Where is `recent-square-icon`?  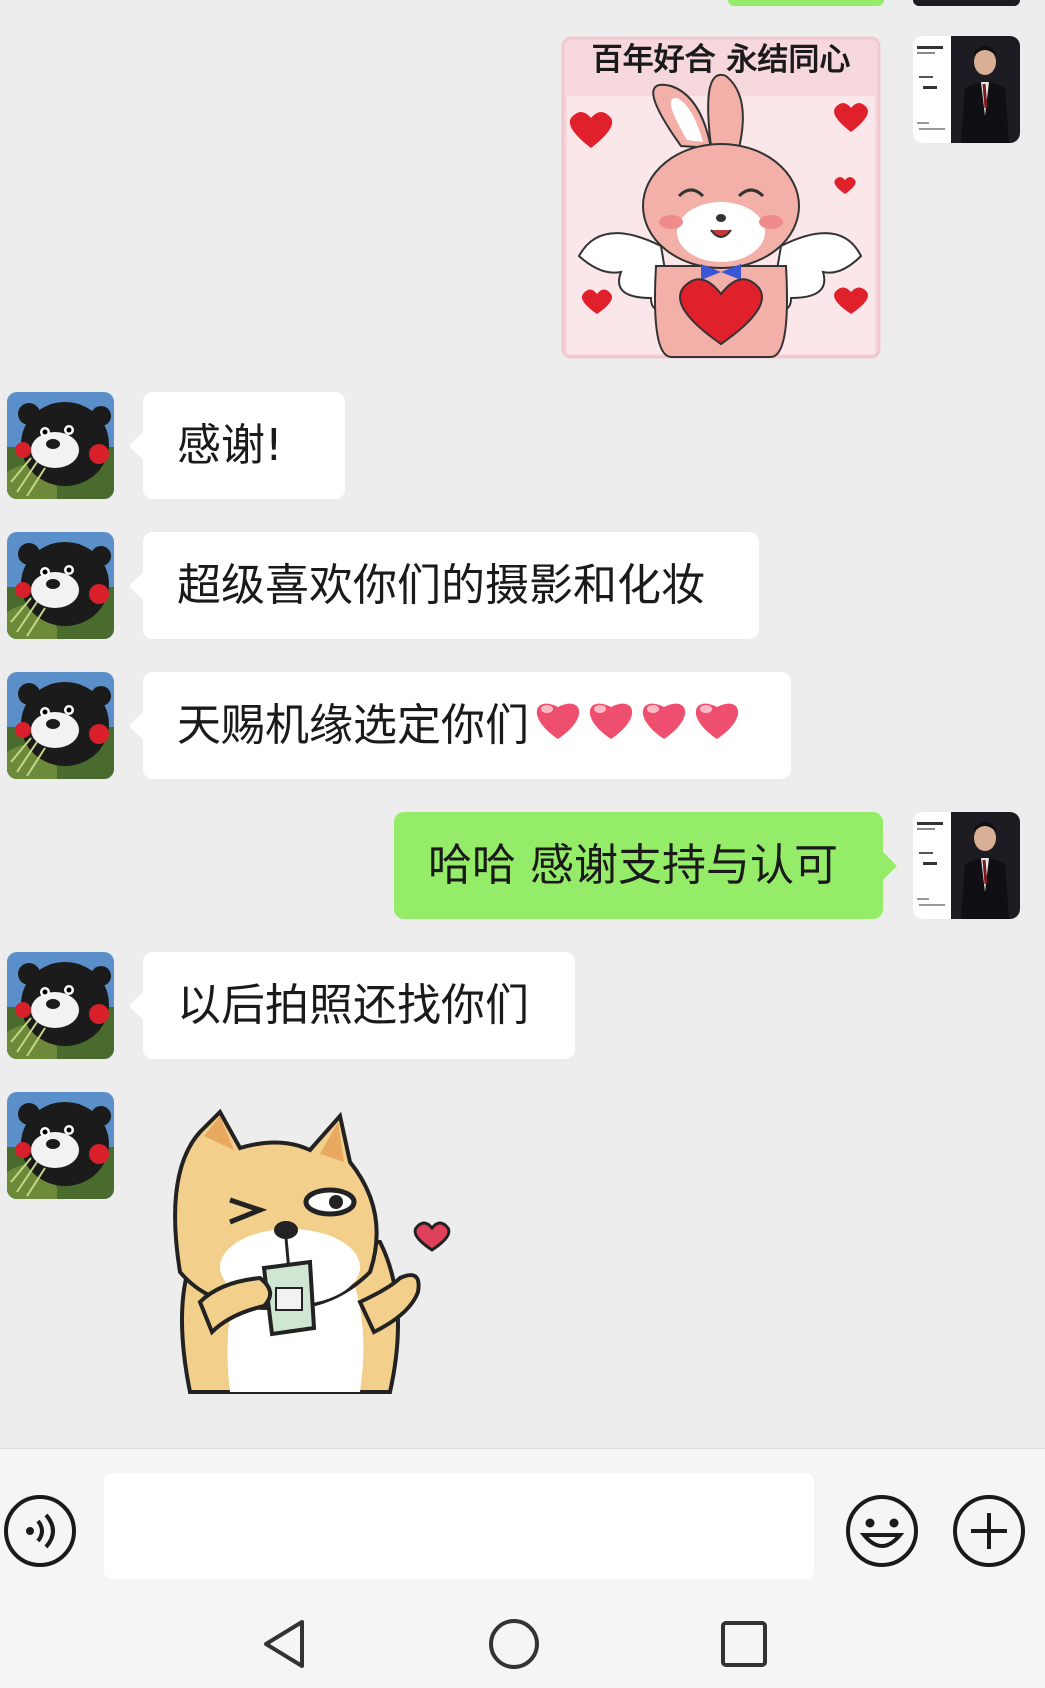
recent-square-icon is located at coordinates (744, 1644).